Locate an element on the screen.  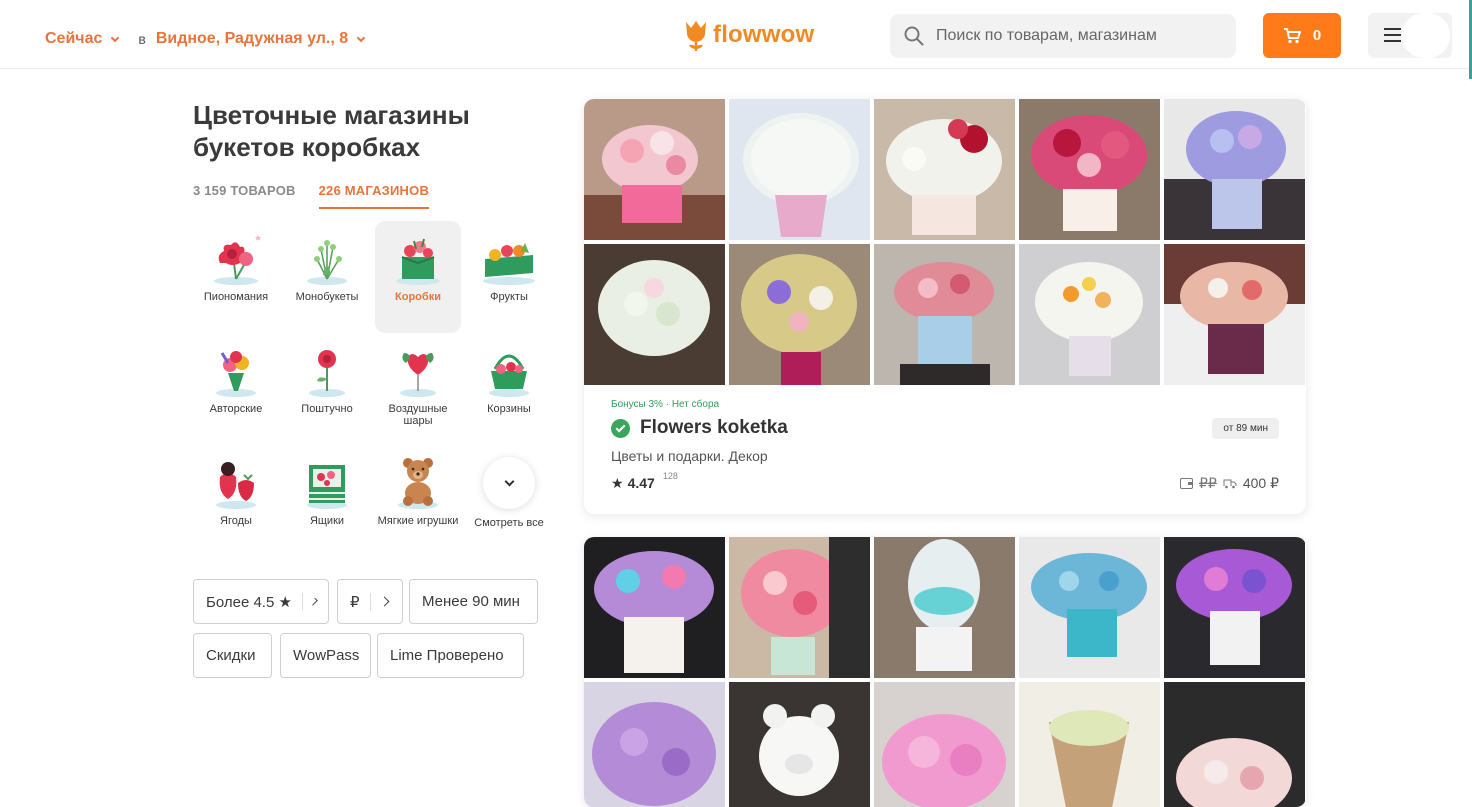
category-label: Коробки is located at coordinates (418, 297).